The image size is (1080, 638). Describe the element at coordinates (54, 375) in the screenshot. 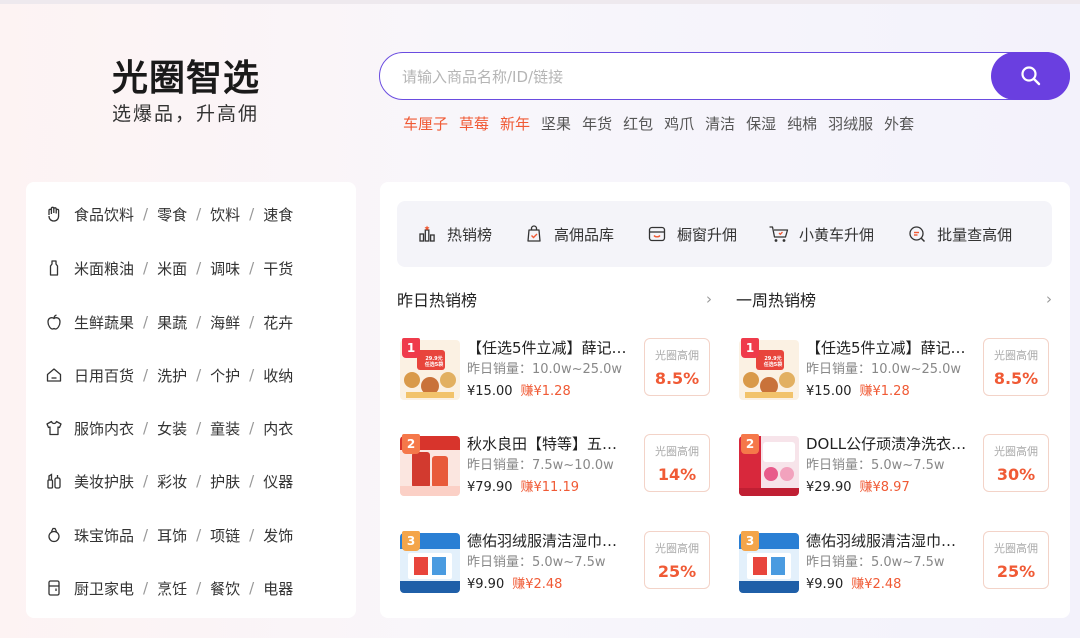

I see `home-icon` at that location.